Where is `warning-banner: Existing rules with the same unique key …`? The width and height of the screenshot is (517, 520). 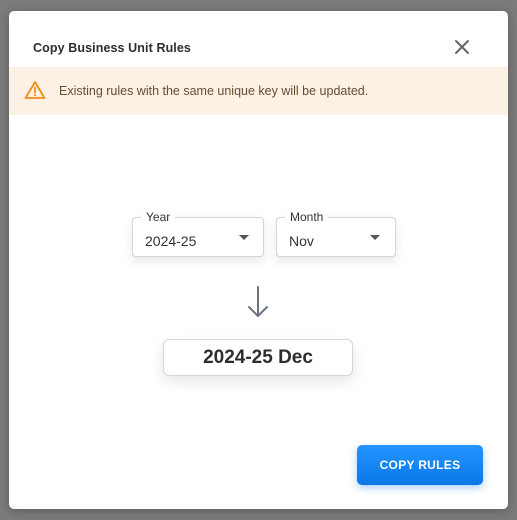 warning-banner: Existing rules with the same unique key … is located at coordinates (258, 91).